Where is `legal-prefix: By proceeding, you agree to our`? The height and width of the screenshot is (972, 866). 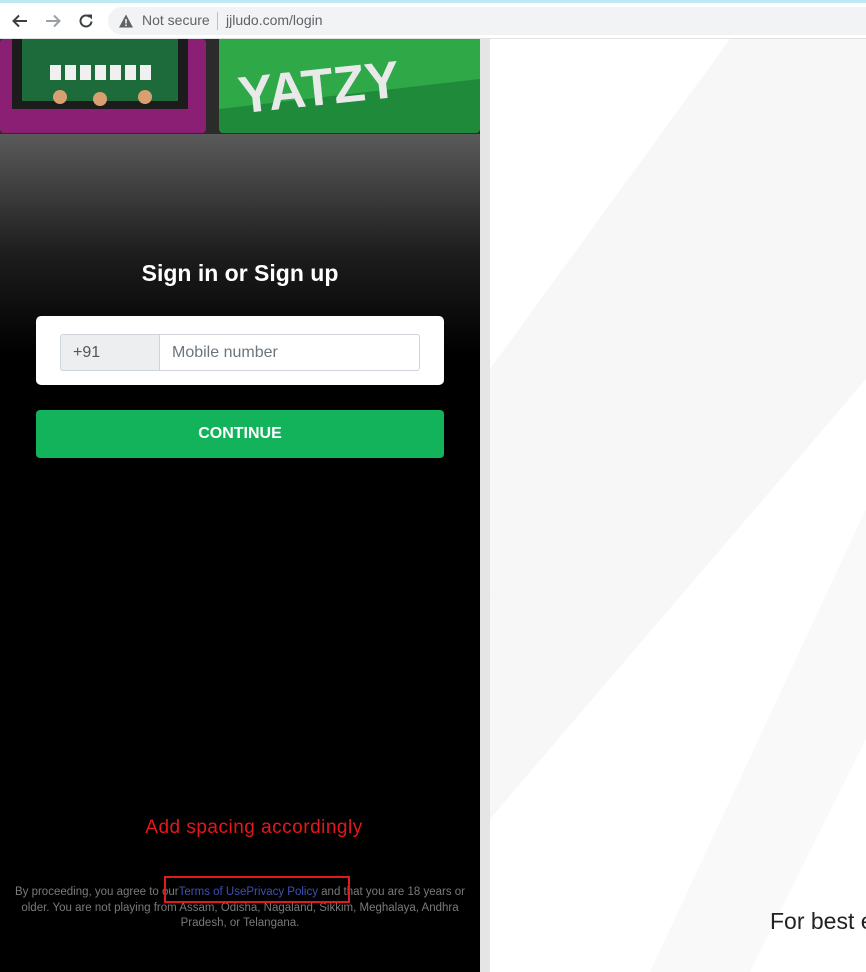 legal-prefix: By proceeding, you agree to our is located at coordinates (96, 892).